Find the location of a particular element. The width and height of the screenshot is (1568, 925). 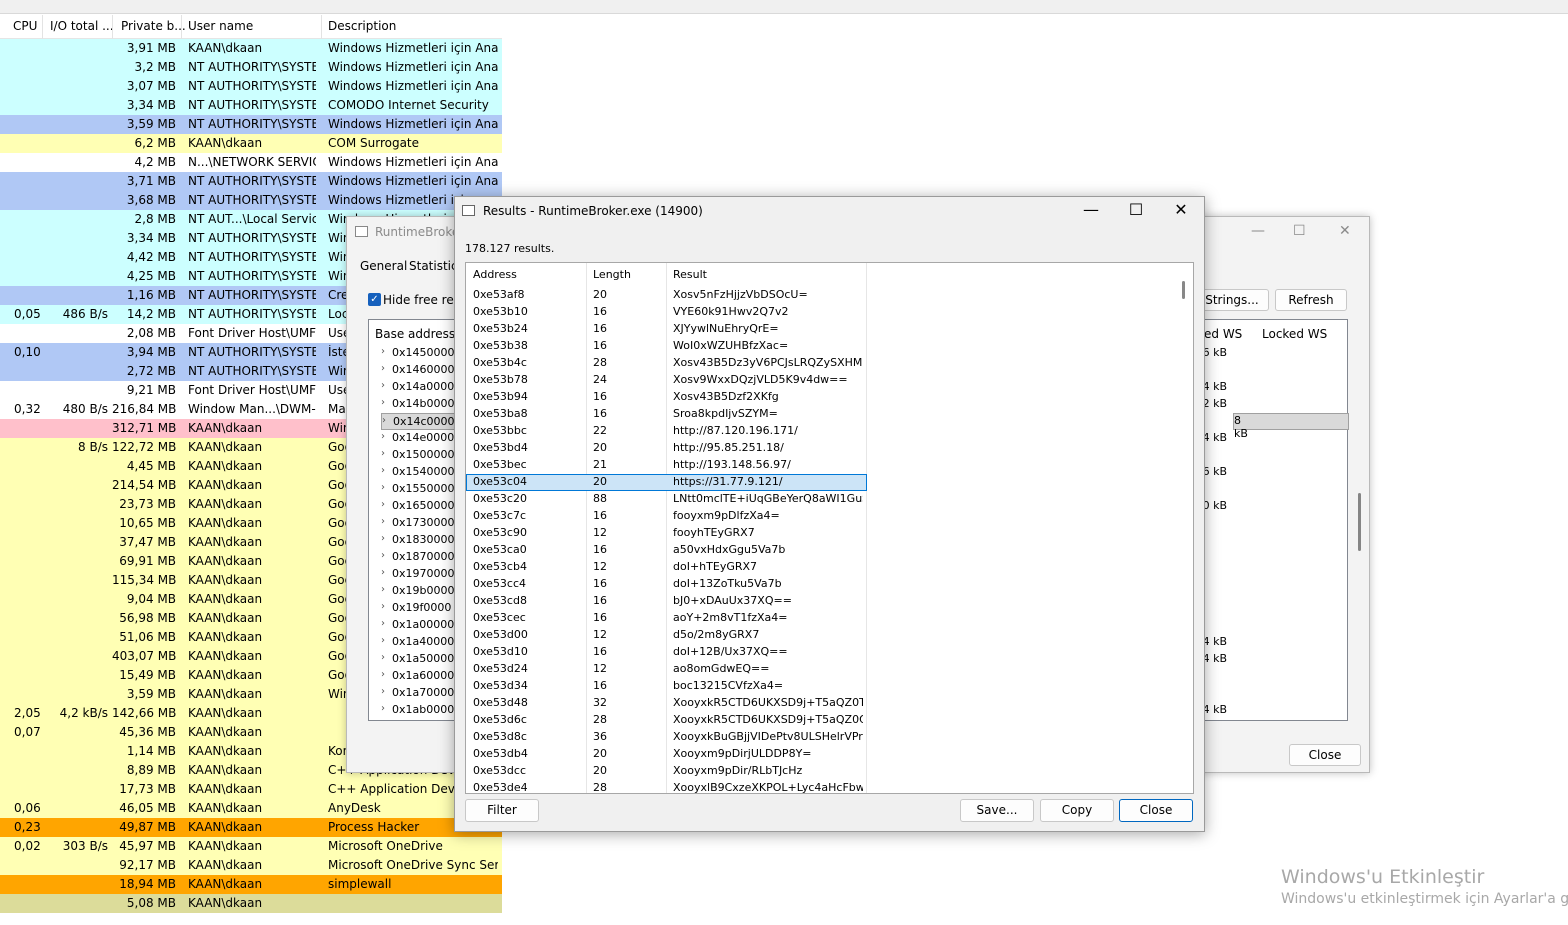

result-row: 0xe53db4 20 Xooyxm9pDirjULDDP8Y= is located at coordinates (666, 754).